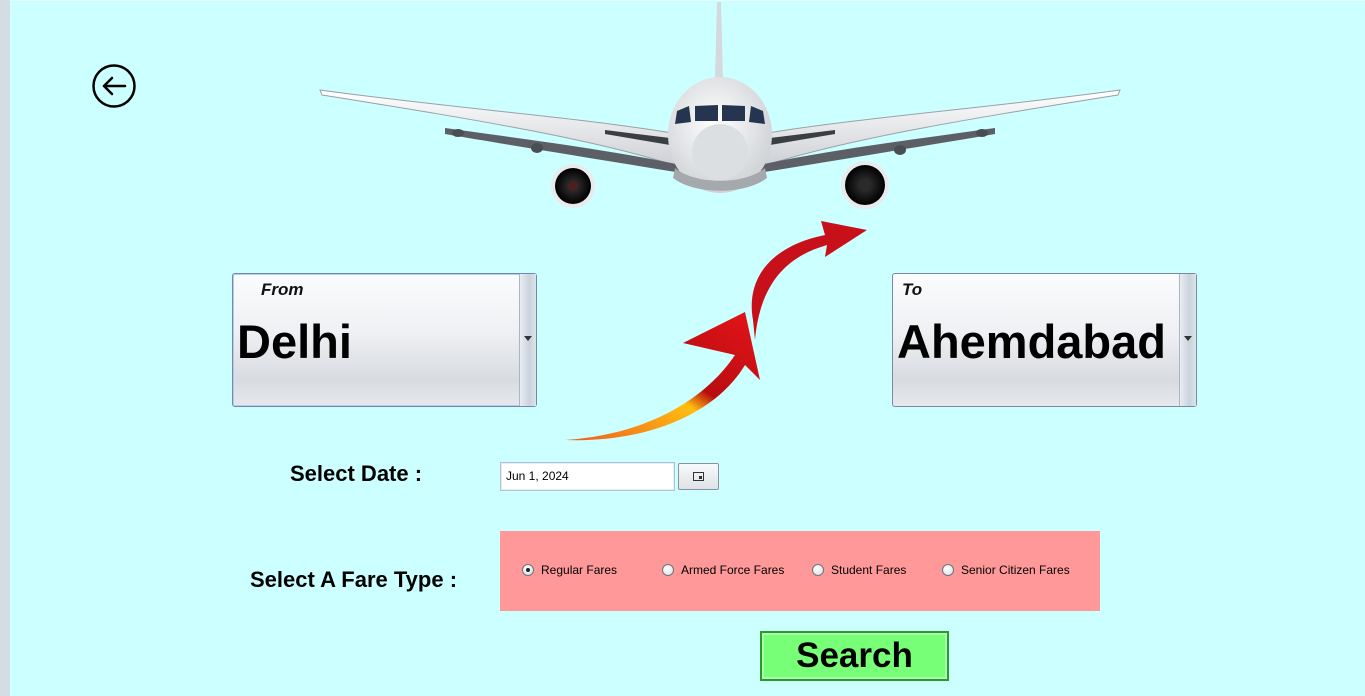 This screenshot has width=1365, height=696. Describe the element at coordinates (384, 340) in the screenshot. I see `from-city-combobox: From Delhi` at that location.